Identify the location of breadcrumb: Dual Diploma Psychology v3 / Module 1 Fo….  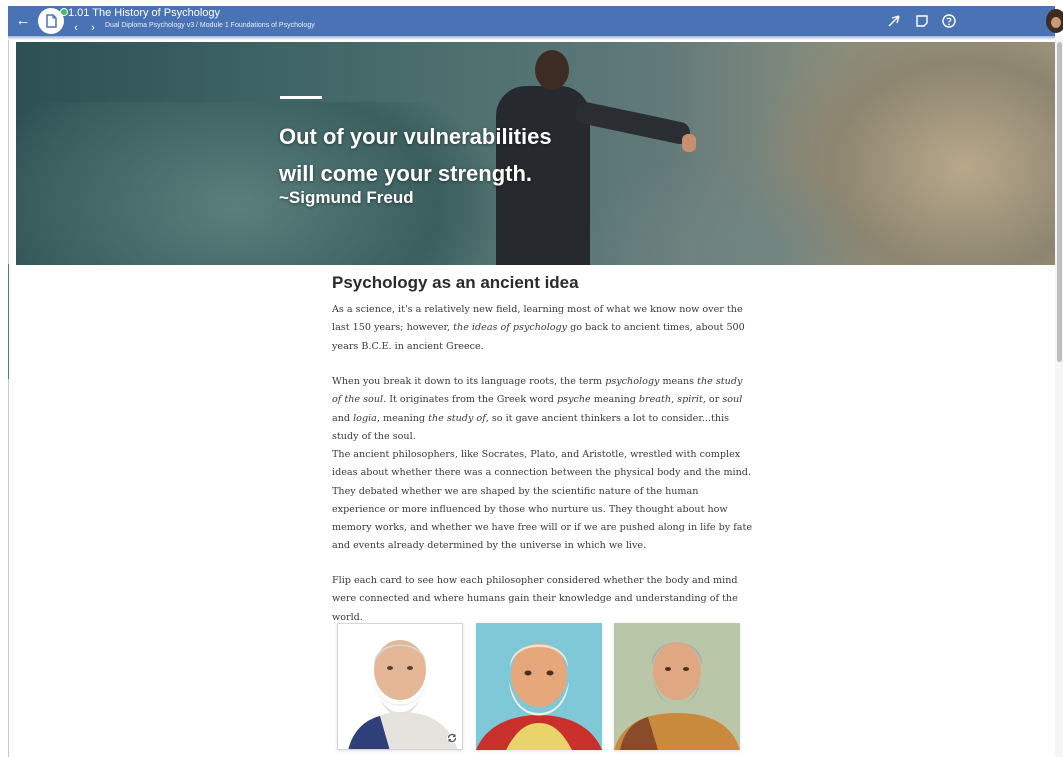
(210, 25).